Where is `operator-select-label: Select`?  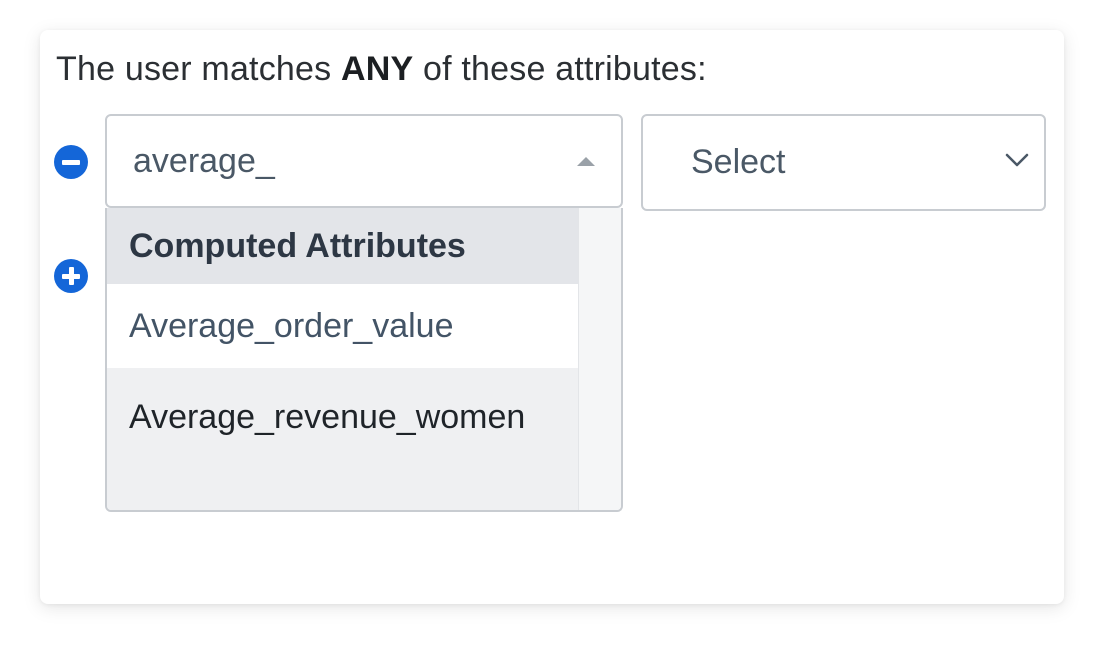 operator-select-label: Select is located at coordinates (738, 162).